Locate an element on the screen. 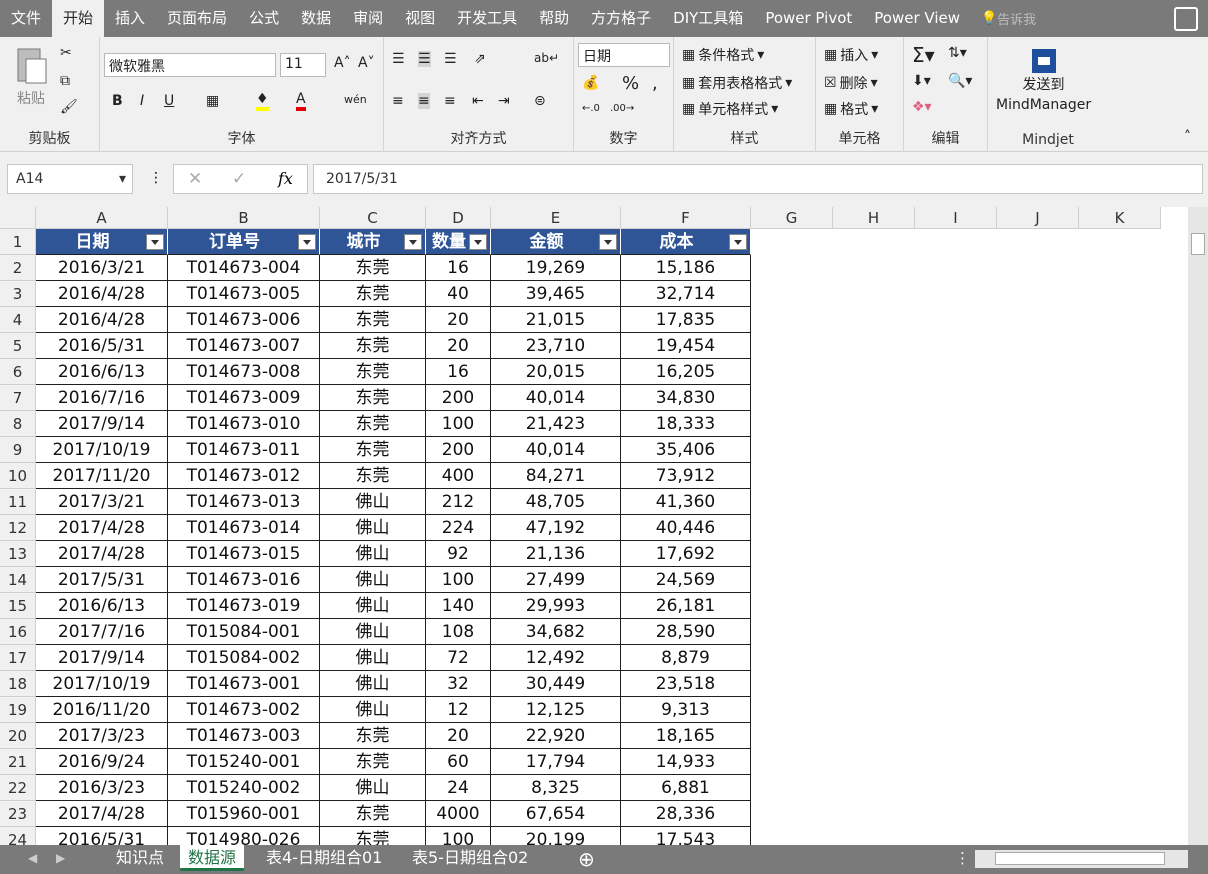 The height and width of the screenshot is (874, 1208). table-cell: 18,333 is located at coordinates (686, 424).